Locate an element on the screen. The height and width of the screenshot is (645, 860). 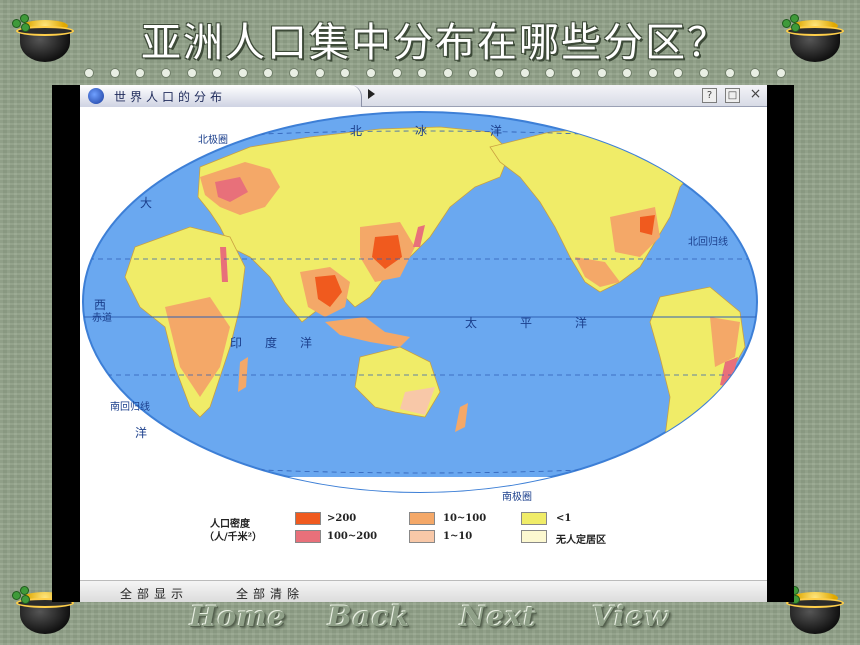
slide-title: 亚洲人口集中分布在哪些分区？ is located at coordinates (435, 43).